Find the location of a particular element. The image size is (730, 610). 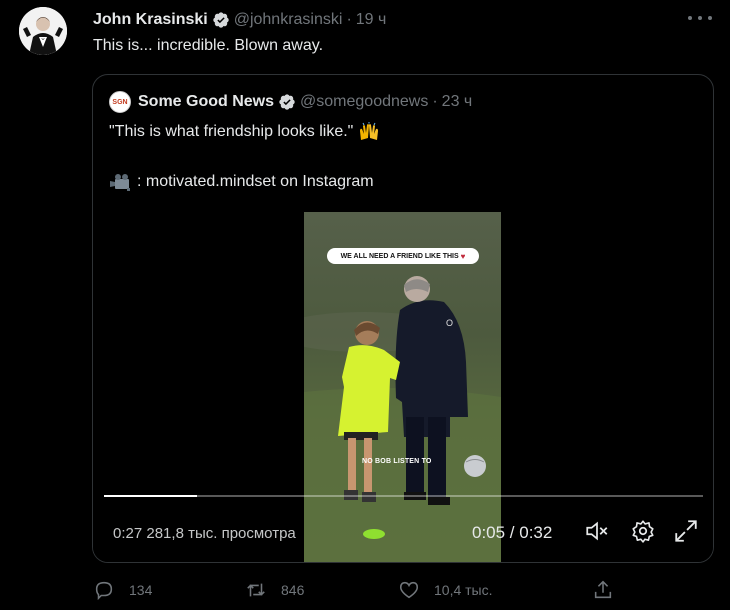

quoted-tweet-header: Some Good News @somegoodnews · 23 ч is located at coordinates (305, 102).